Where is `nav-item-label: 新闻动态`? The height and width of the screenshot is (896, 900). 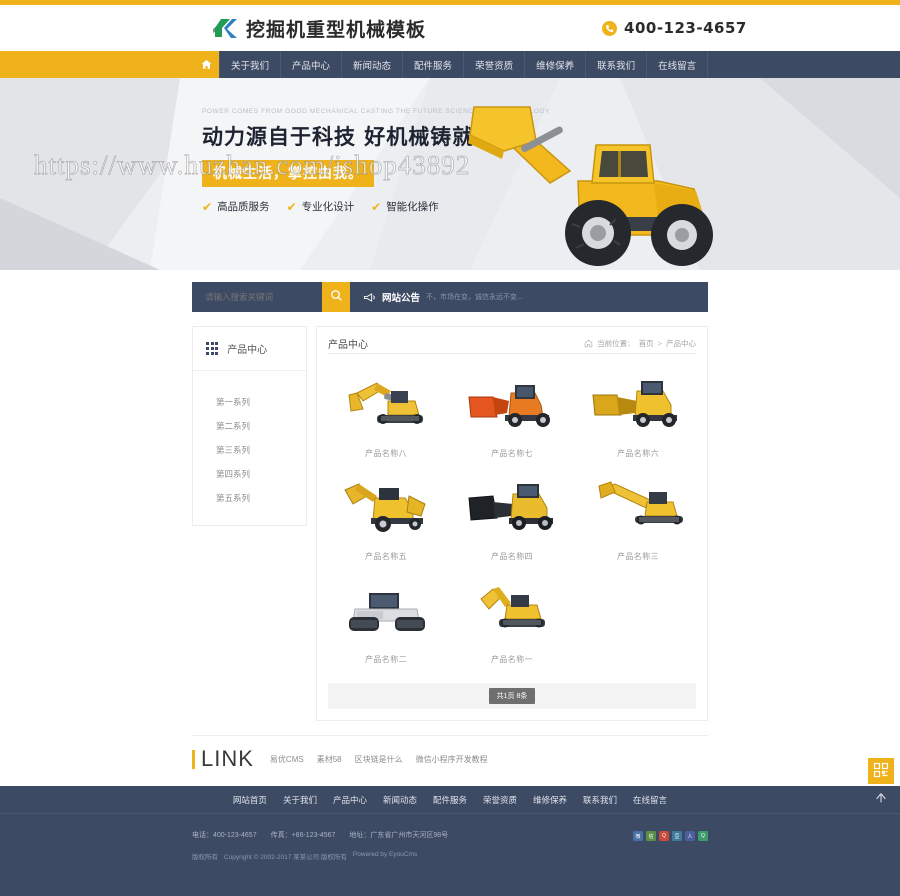 nav-item-label: 新闻动态 is located at coordinates (372, 66).